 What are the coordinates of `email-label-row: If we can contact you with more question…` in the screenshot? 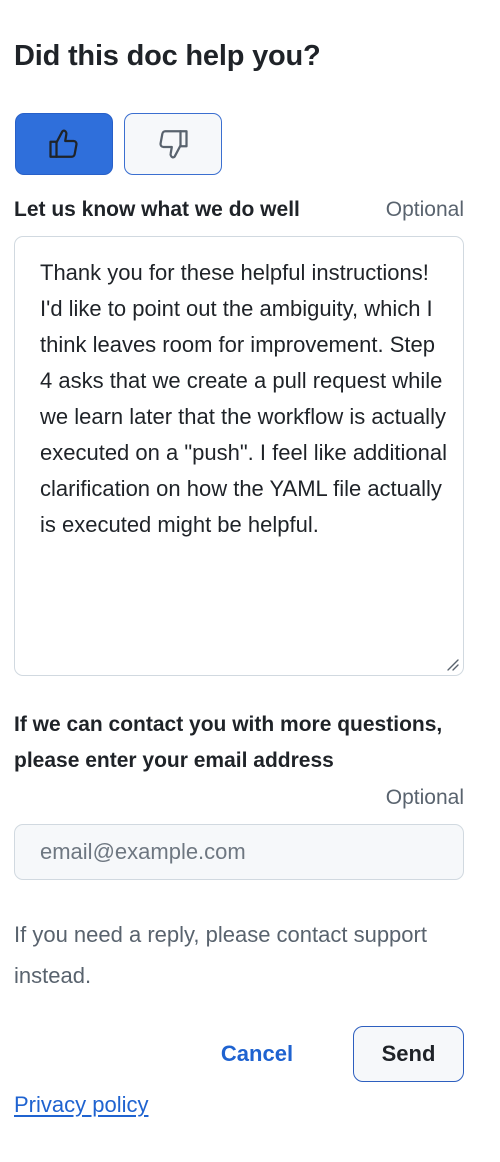 It's located at (239, 762).